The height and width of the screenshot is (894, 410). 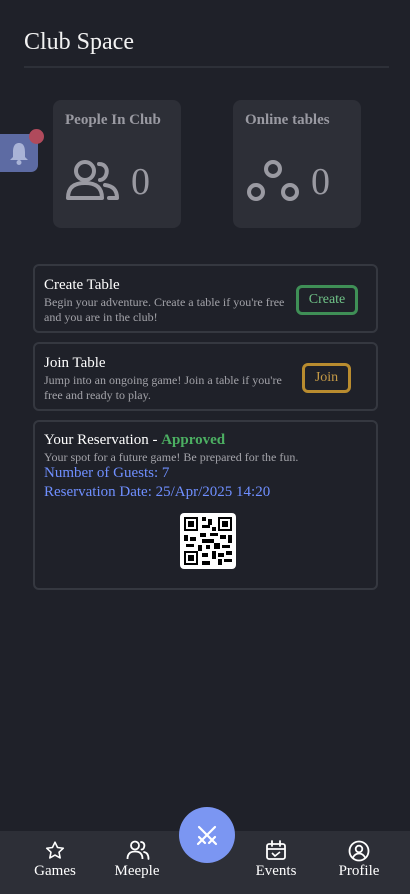 I want to click on stat-label: Online tables, so click(x=287, y=120).